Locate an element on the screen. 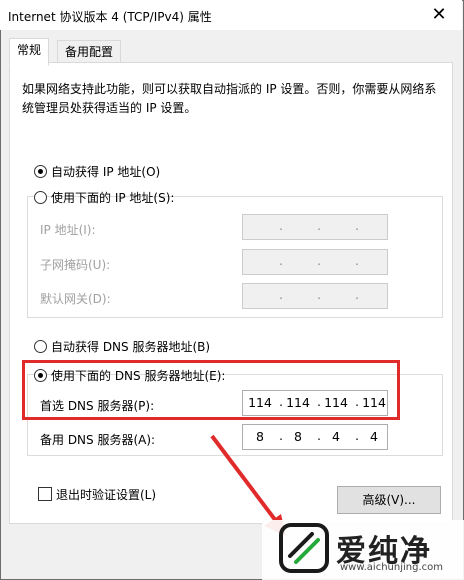  watermark-url: www.aichunjing.com is located at coordinates (391, 567).